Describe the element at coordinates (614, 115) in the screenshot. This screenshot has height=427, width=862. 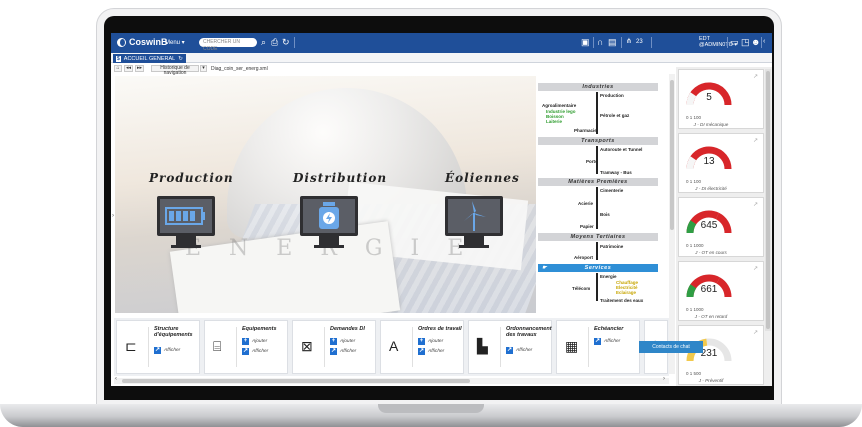
I see `tree-node: Pétrole et gaz` at that location.